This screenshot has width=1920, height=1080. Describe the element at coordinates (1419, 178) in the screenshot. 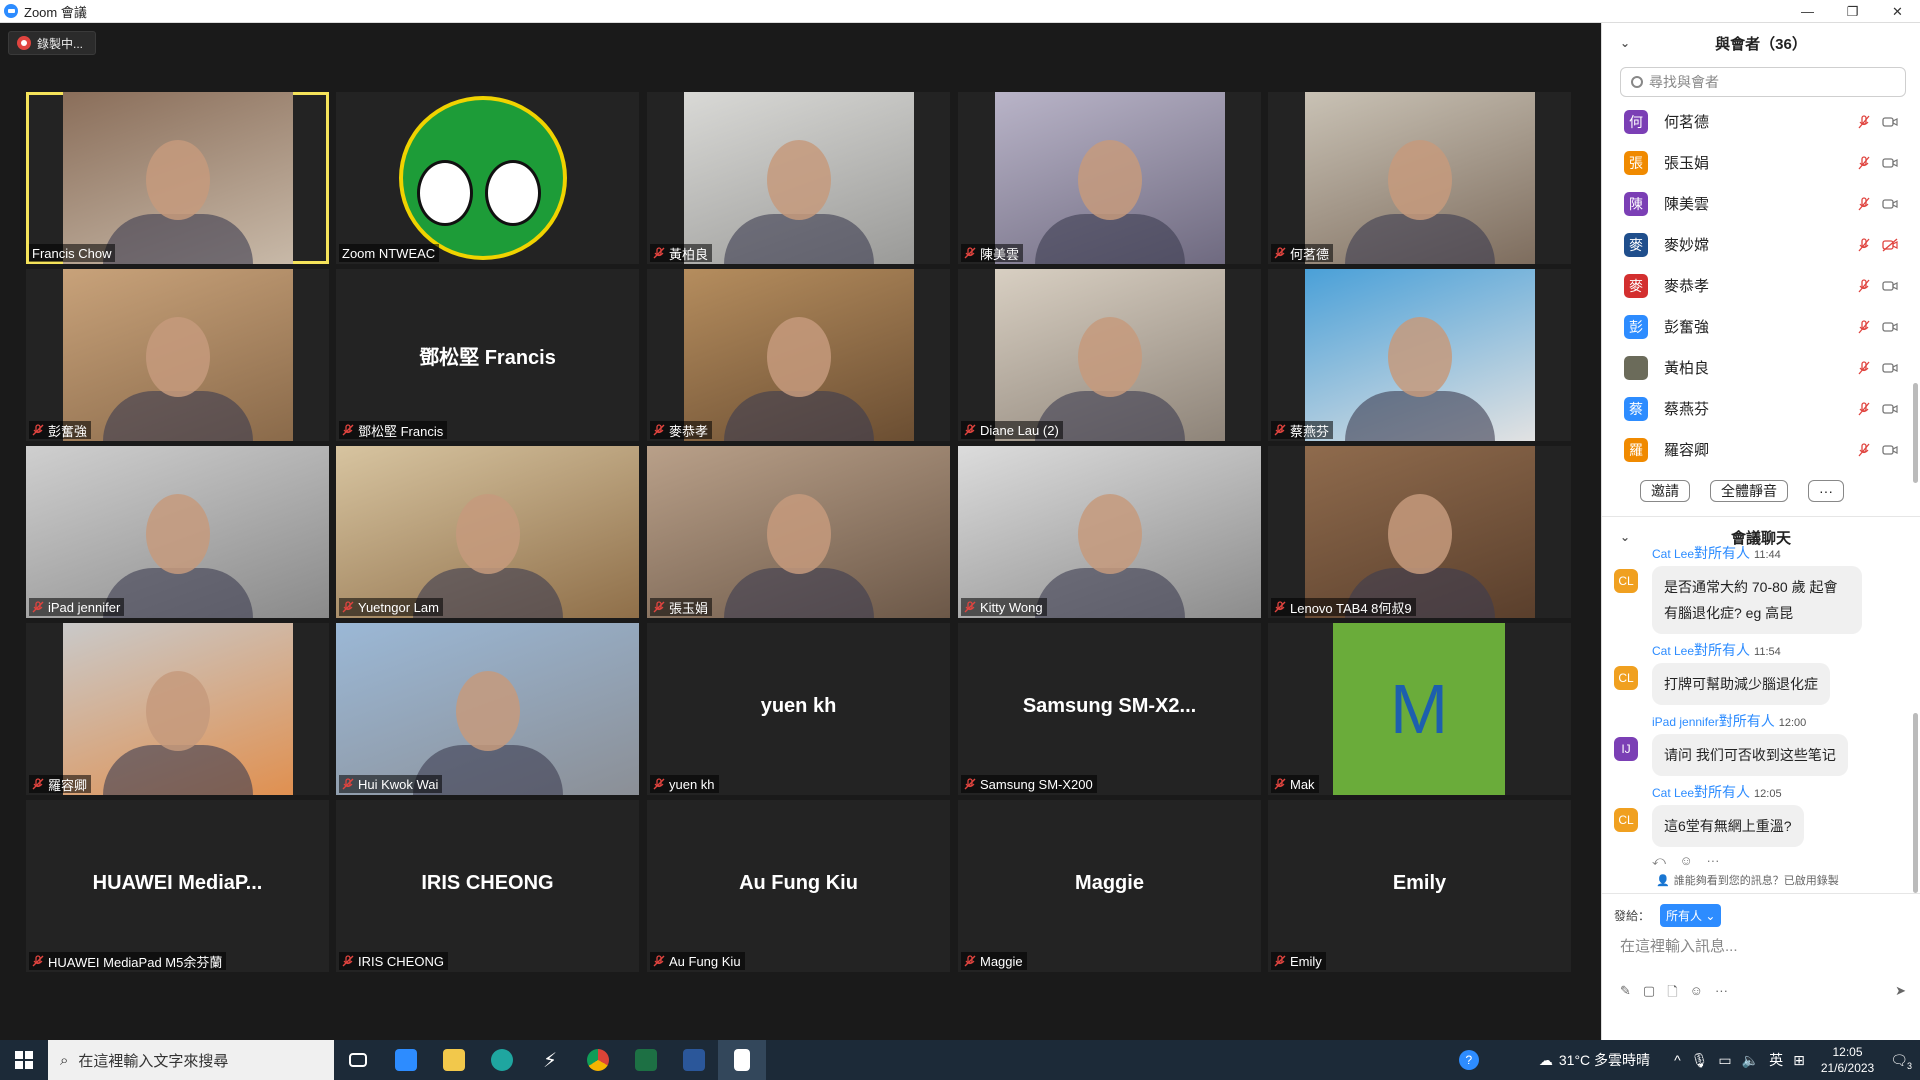

I see `video-tile-ho-ming-tak: 何茗德` at that location.